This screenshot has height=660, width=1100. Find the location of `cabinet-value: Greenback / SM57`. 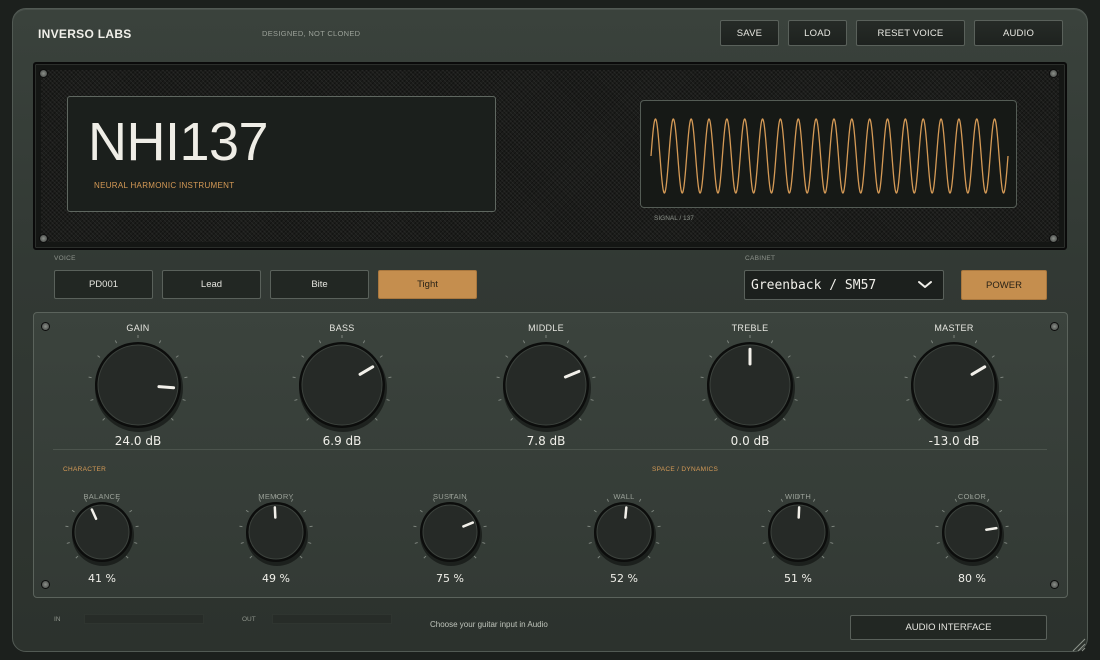

cabinet-value: Greenback / SM57 is located at coordinates (814, 285).